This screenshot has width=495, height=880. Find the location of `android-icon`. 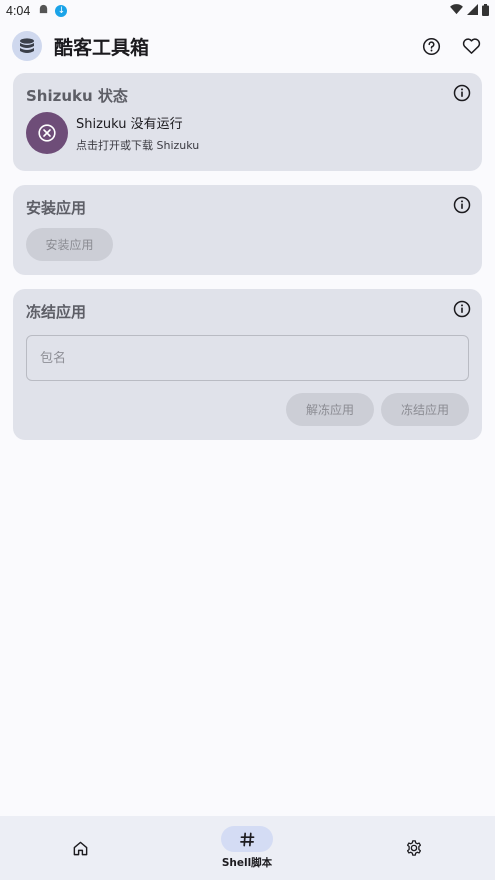

android-icon is located at coordinates (43, 11).